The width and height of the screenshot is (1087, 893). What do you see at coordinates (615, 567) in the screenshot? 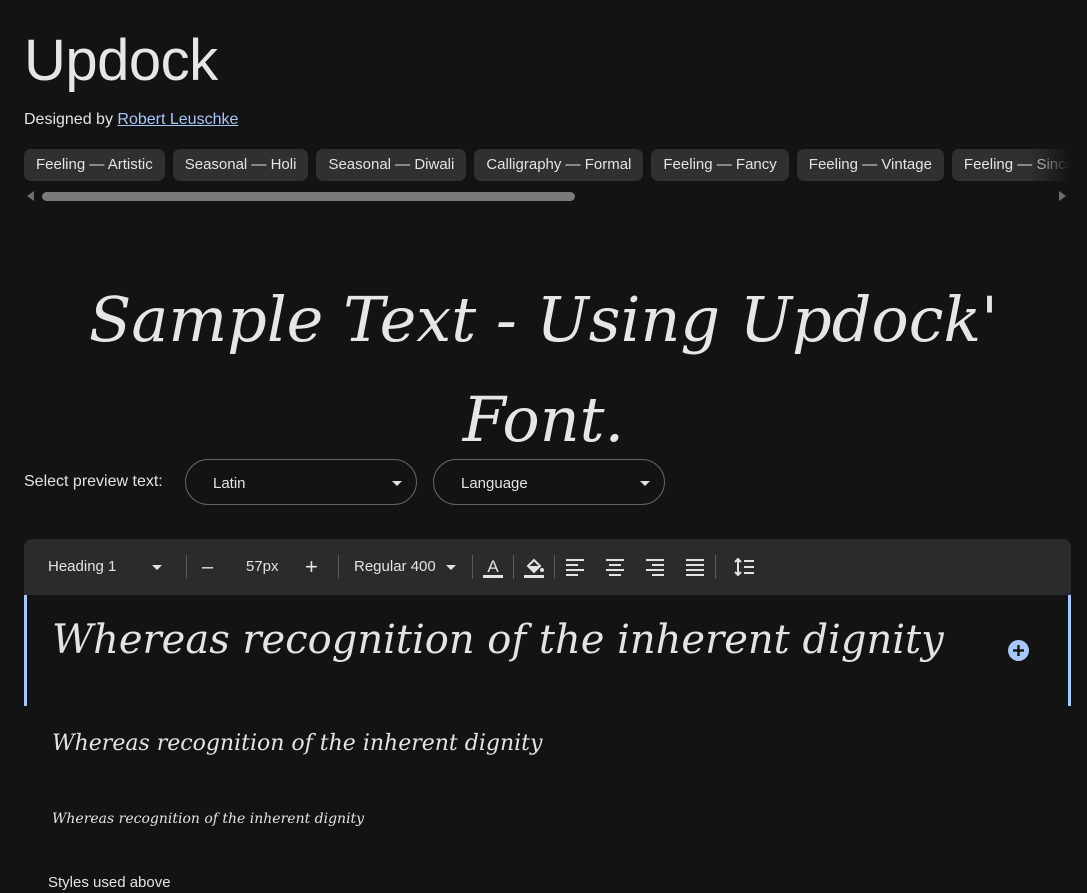
I see `align-center-icon` at bounding box center [615, 567].